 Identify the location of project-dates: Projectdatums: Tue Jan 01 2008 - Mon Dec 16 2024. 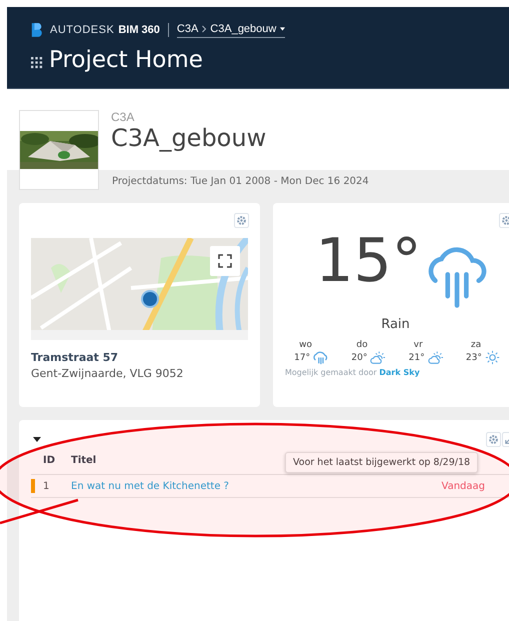
(240, 182).